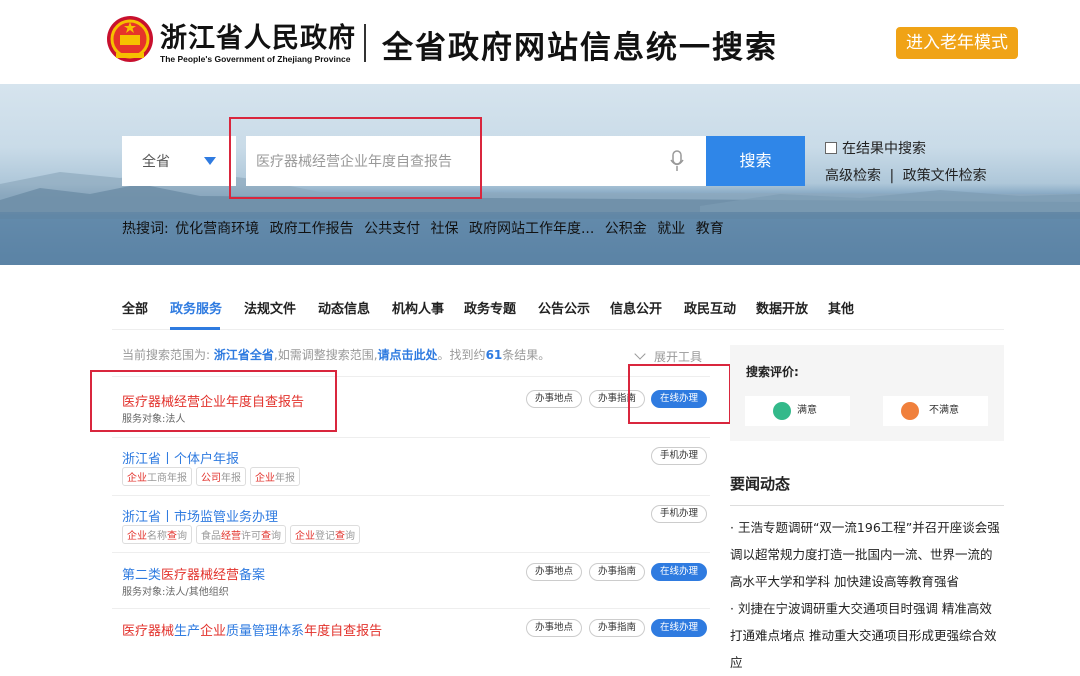 Image resolution: width=1080 pixels, height=676 pixels. Describe the element at coordinates (200, 515) in the screenshot. I see `result-title: 浙江省丨市场监管业务办理` at that location.